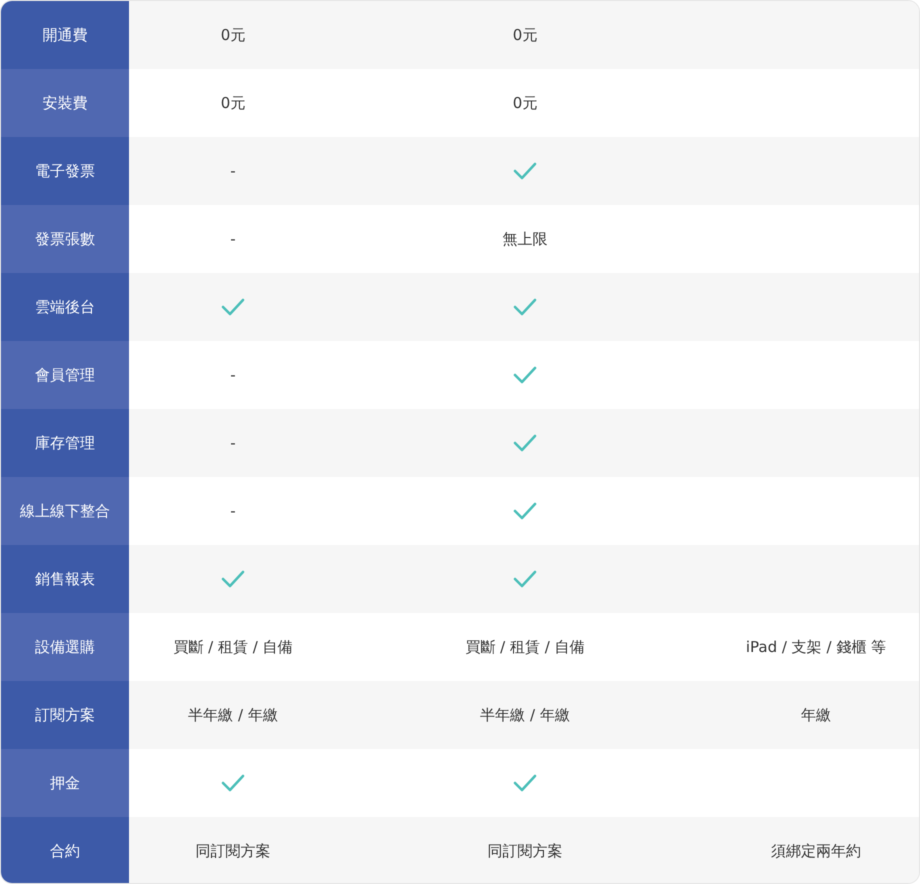  What do you see at coordinates (65, 783) in the screenshot?
I see `row-header: 押金` at bounding box center [65, 783].